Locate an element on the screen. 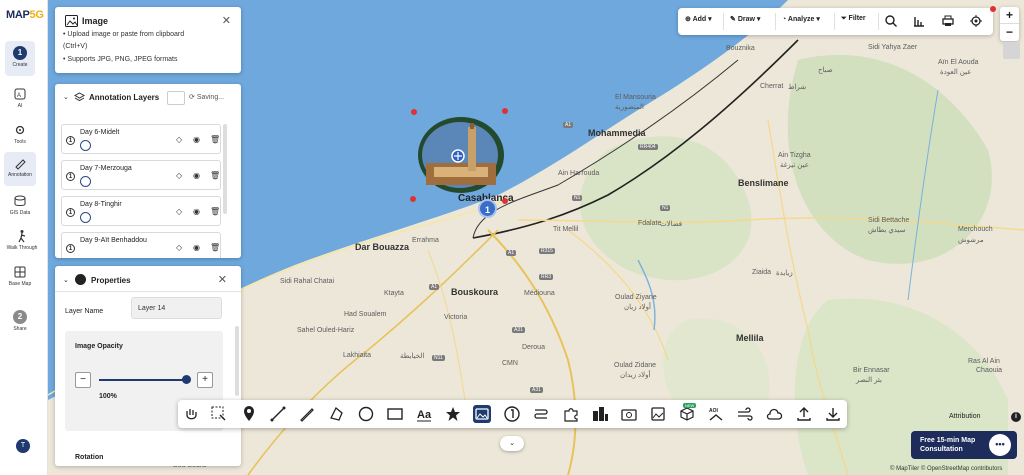  upload-icon is located at coordinates (804, 414).